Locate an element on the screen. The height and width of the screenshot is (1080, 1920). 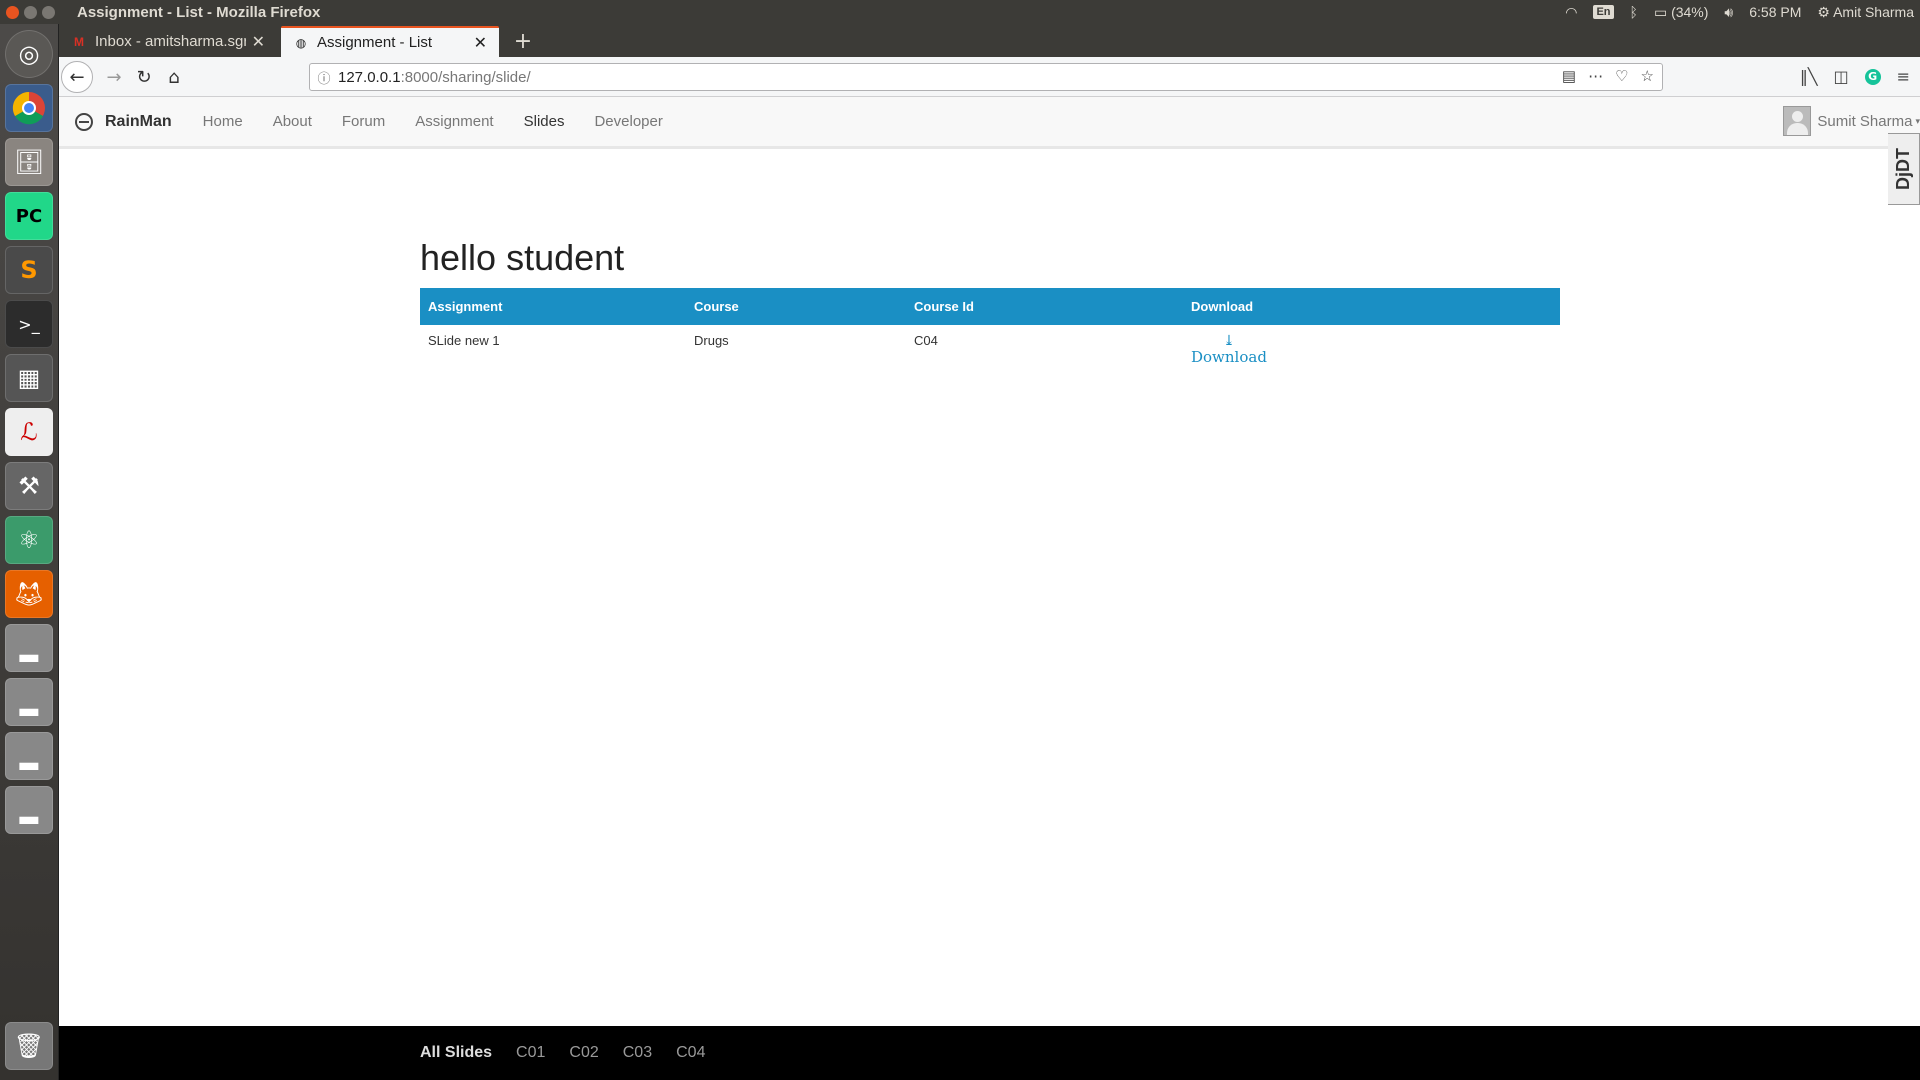
battery-percent: (34%) is located at coordinates (1690, 11).